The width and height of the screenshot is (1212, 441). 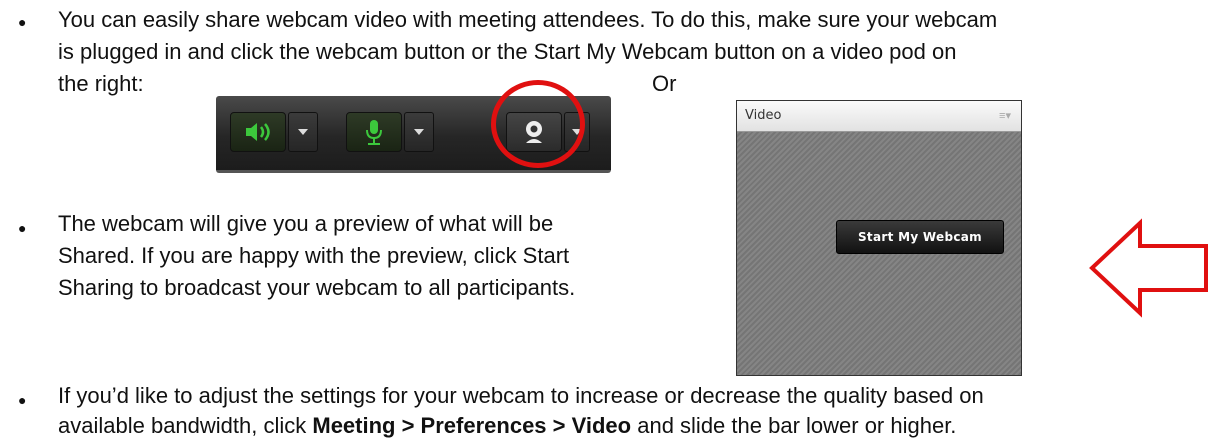 I want to click on speaker-dropdown, so click(x=303, y=132).